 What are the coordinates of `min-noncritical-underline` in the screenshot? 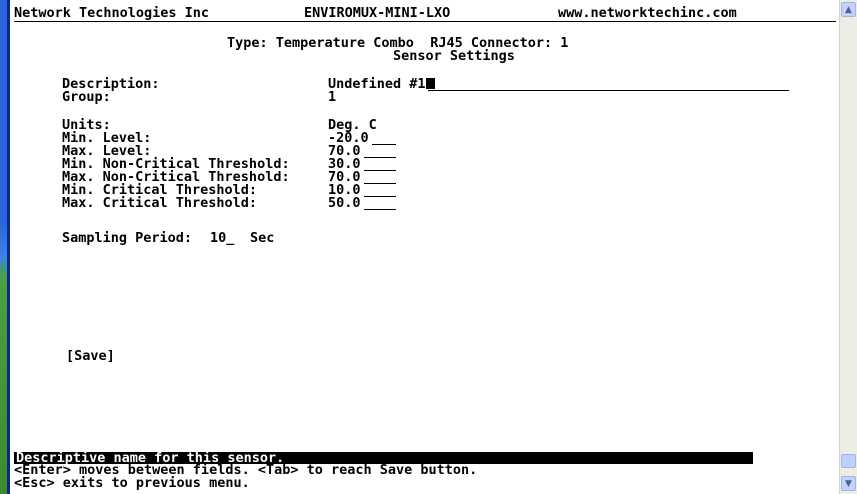 It's located at (380, 170).